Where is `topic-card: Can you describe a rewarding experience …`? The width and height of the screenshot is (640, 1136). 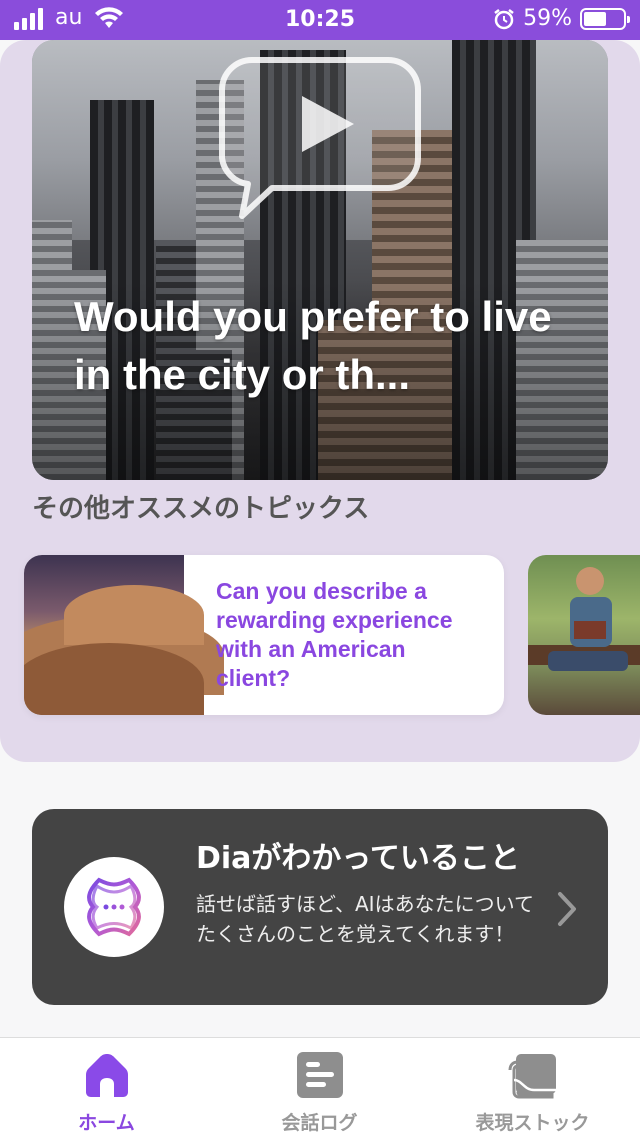
topic-card: Can you describe a rewarding experience … is located at coordinates (264, 635).